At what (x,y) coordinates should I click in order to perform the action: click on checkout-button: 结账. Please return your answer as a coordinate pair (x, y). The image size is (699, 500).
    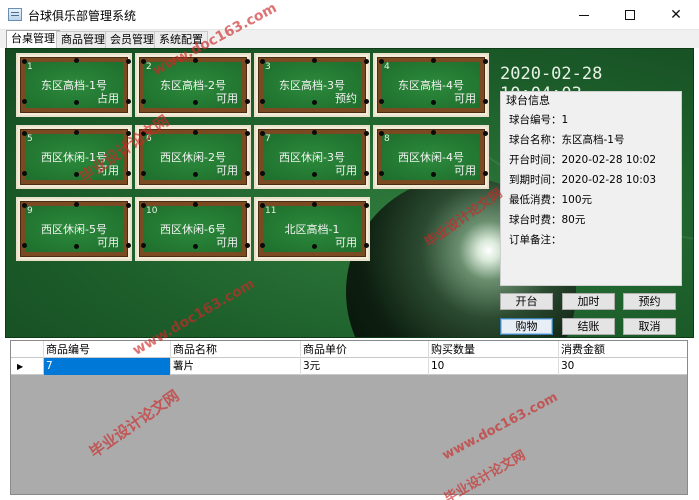
    Looking at the image, I should click on (588, 326).